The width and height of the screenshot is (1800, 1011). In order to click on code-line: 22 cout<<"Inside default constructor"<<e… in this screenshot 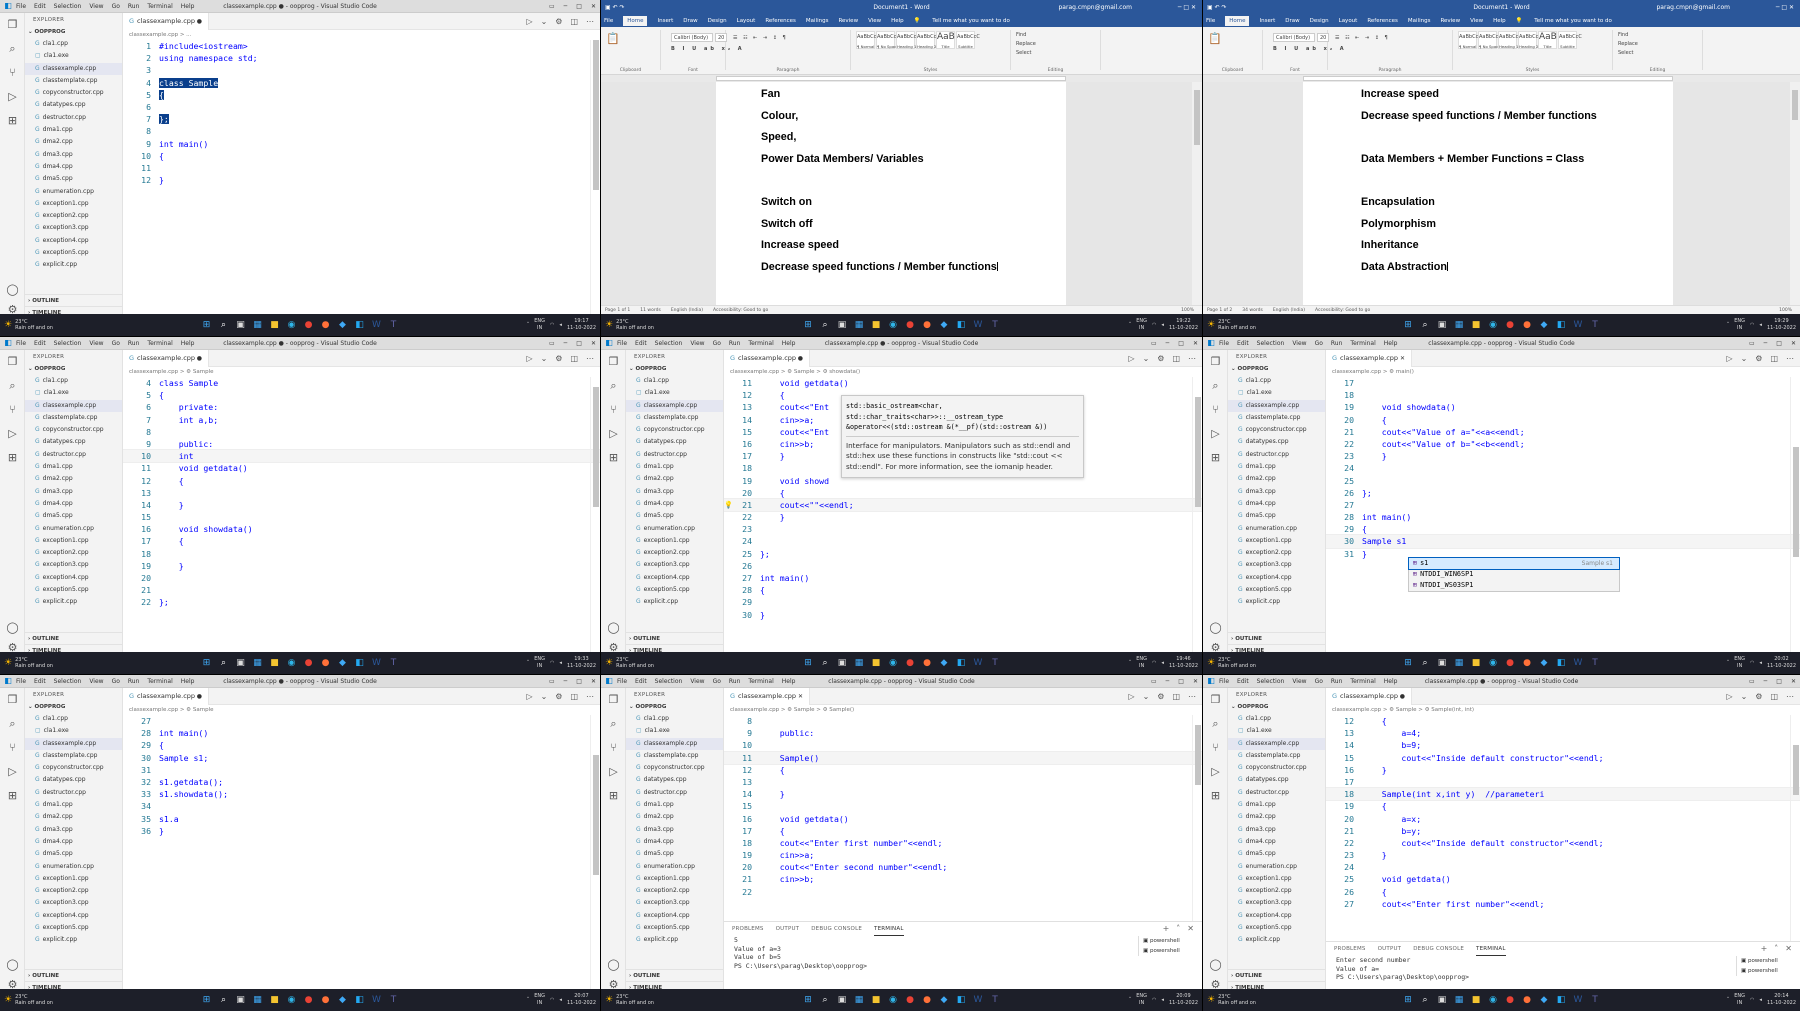, I will do `click(1563, 843)`.